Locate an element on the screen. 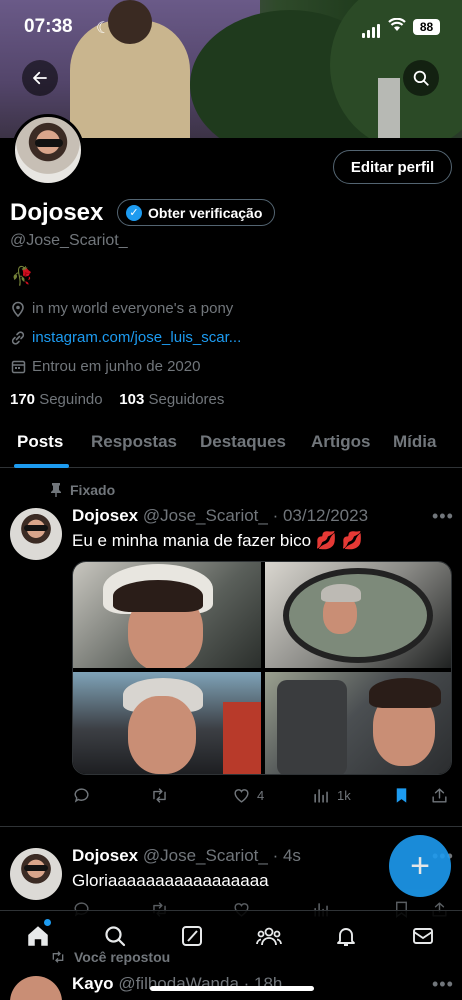 Image resolution: width=462 pixels, height=1000 pixels. compose-post-button: + is located at coordinates (420, 866).